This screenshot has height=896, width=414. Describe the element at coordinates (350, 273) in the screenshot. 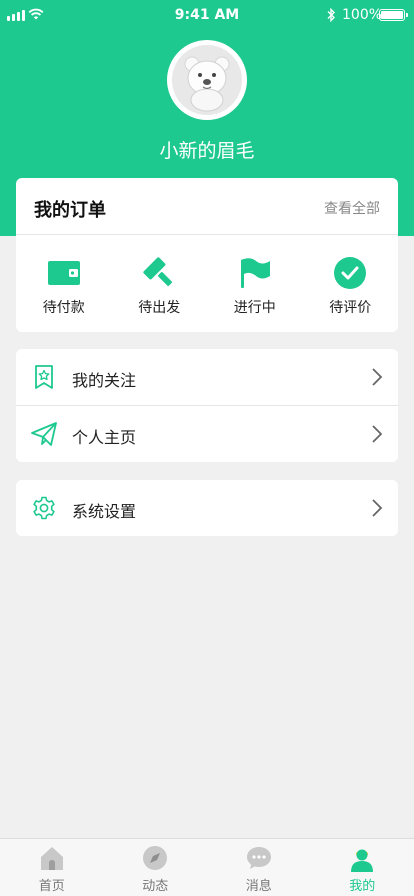

I see `check-circle-icon` at that location.